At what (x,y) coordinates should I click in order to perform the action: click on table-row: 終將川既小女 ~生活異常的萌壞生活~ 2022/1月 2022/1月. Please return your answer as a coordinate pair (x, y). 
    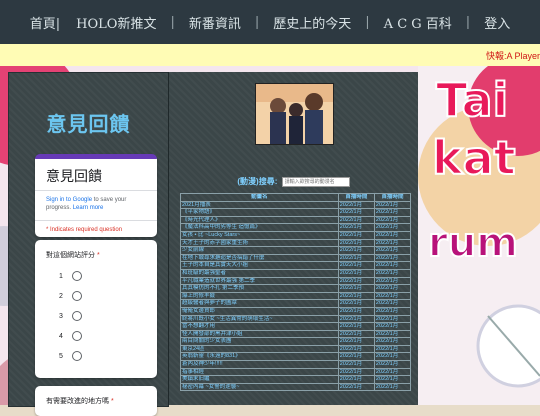
    Looking at the image, I should click on (296, 319).